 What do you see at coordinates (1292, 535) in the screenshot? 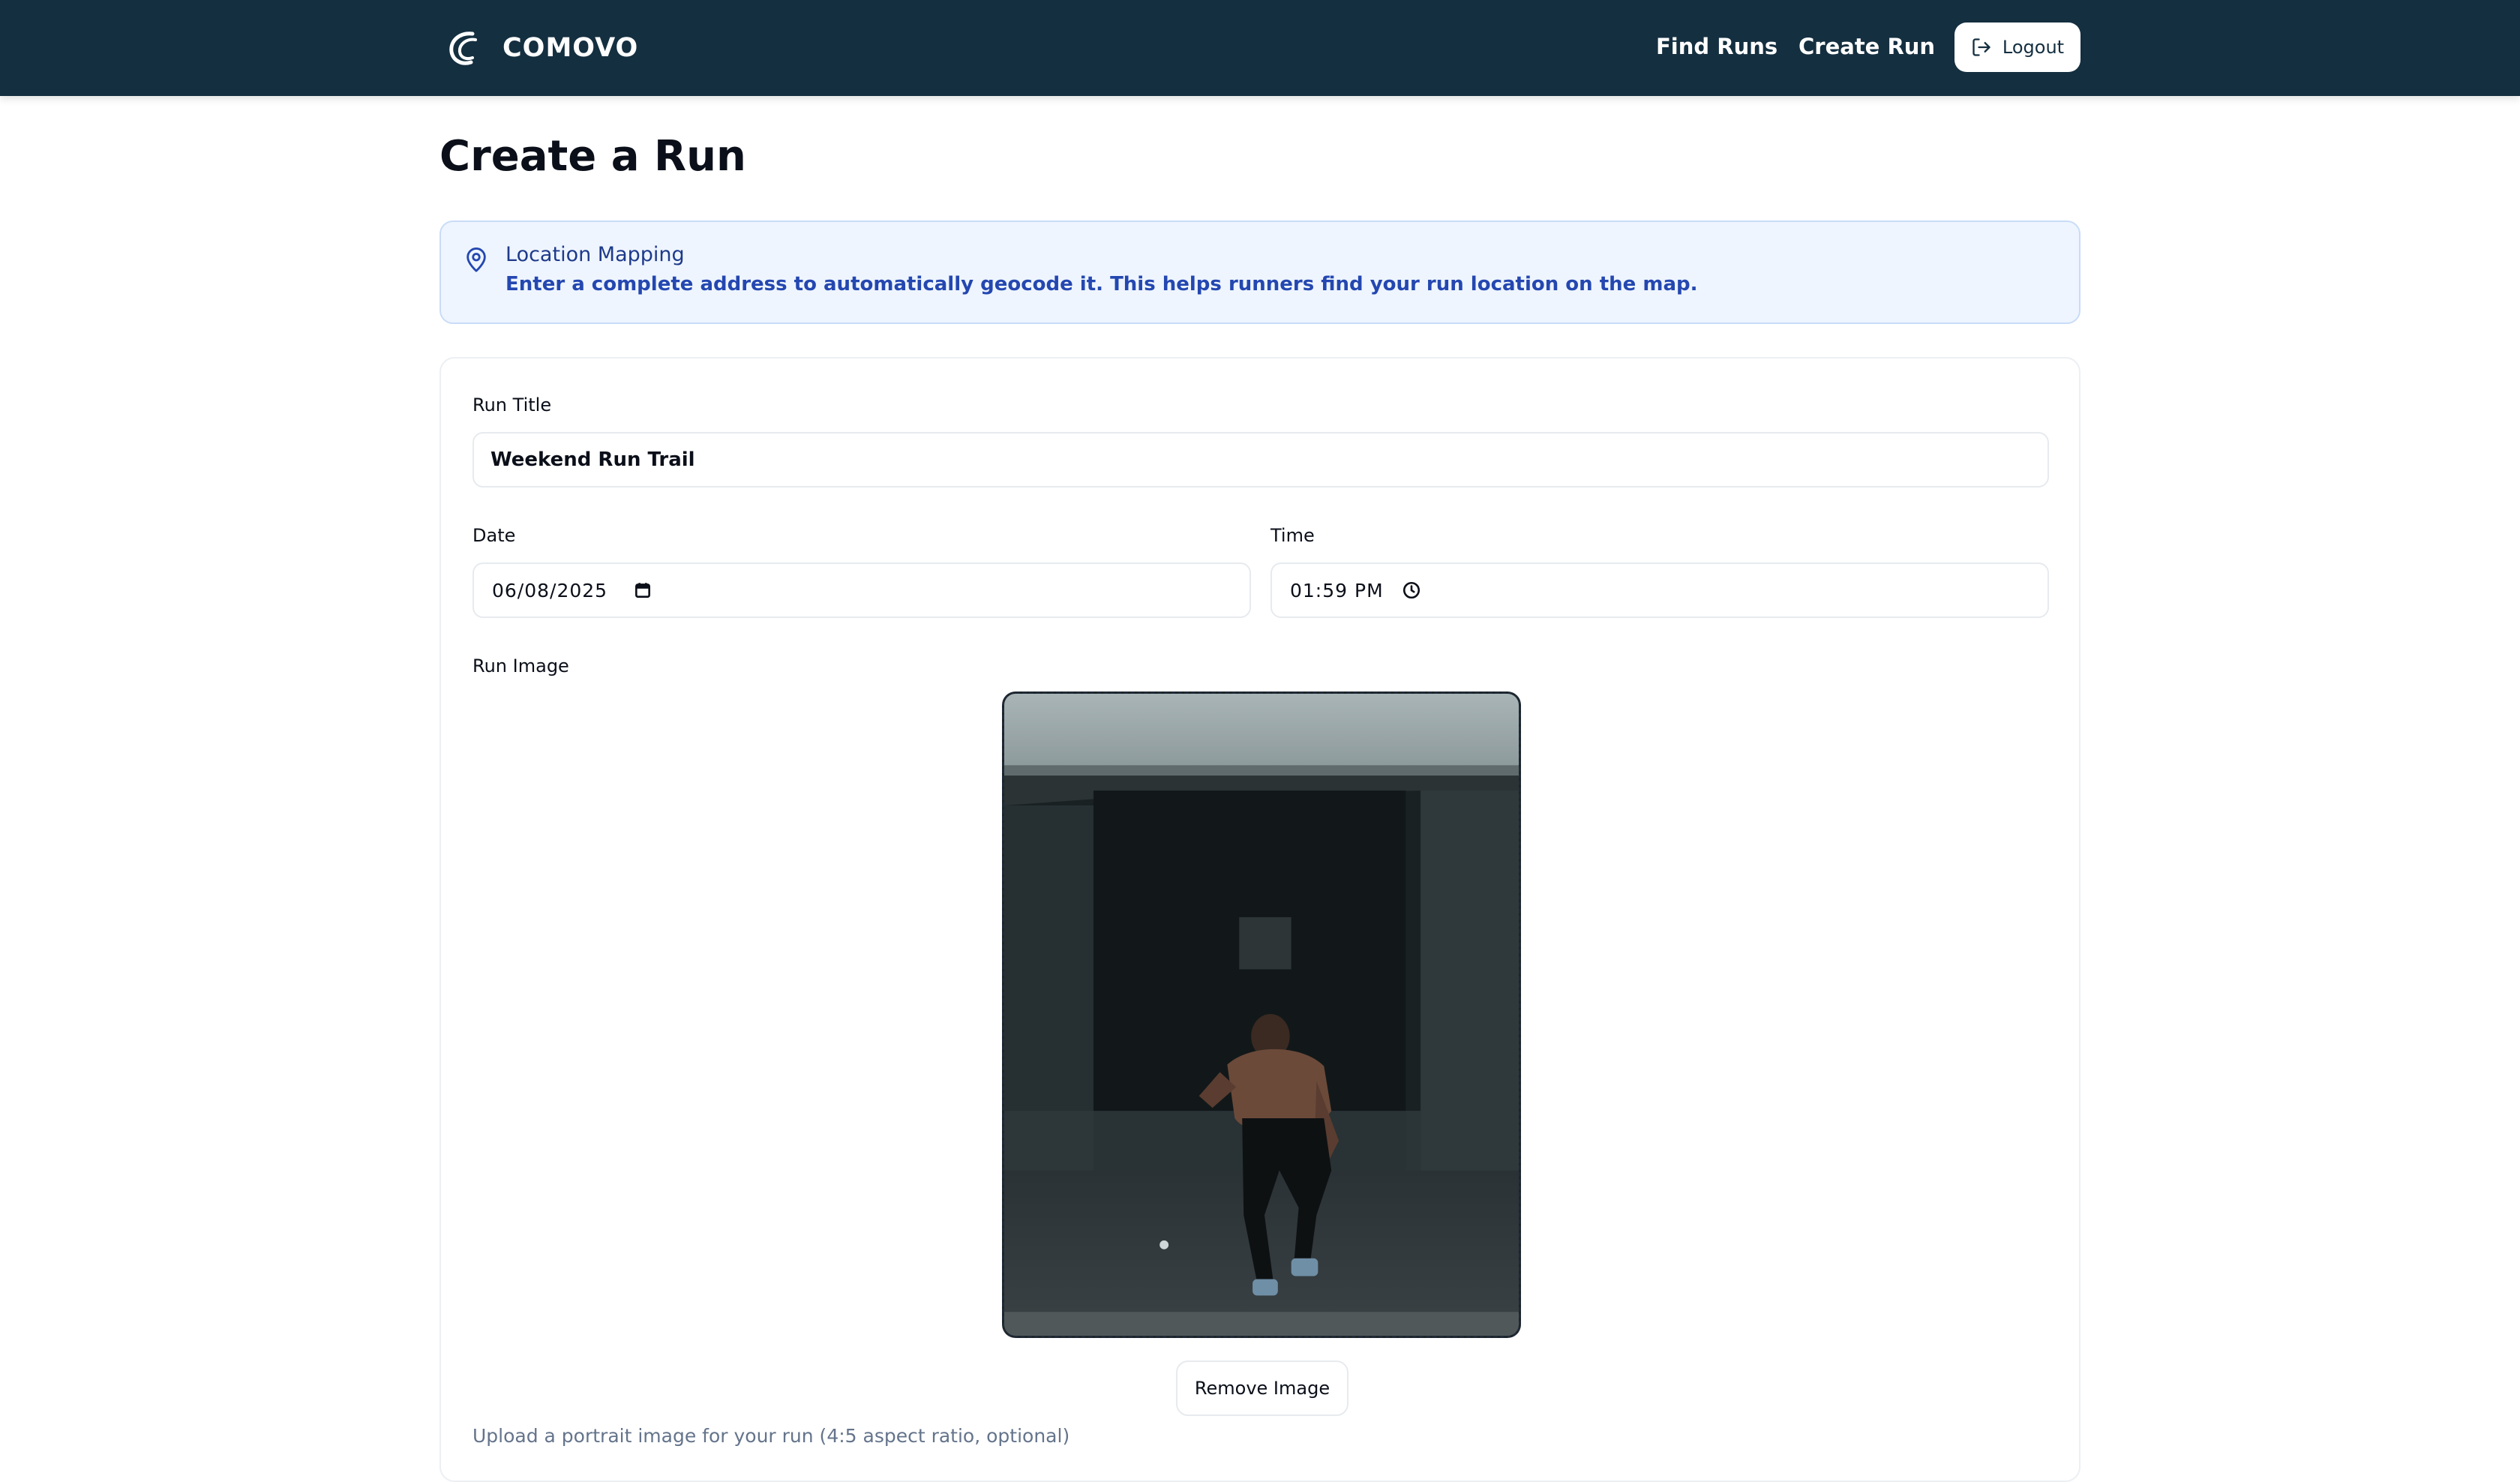
I see `time-label: Time` at bounding box center [1292, 535].